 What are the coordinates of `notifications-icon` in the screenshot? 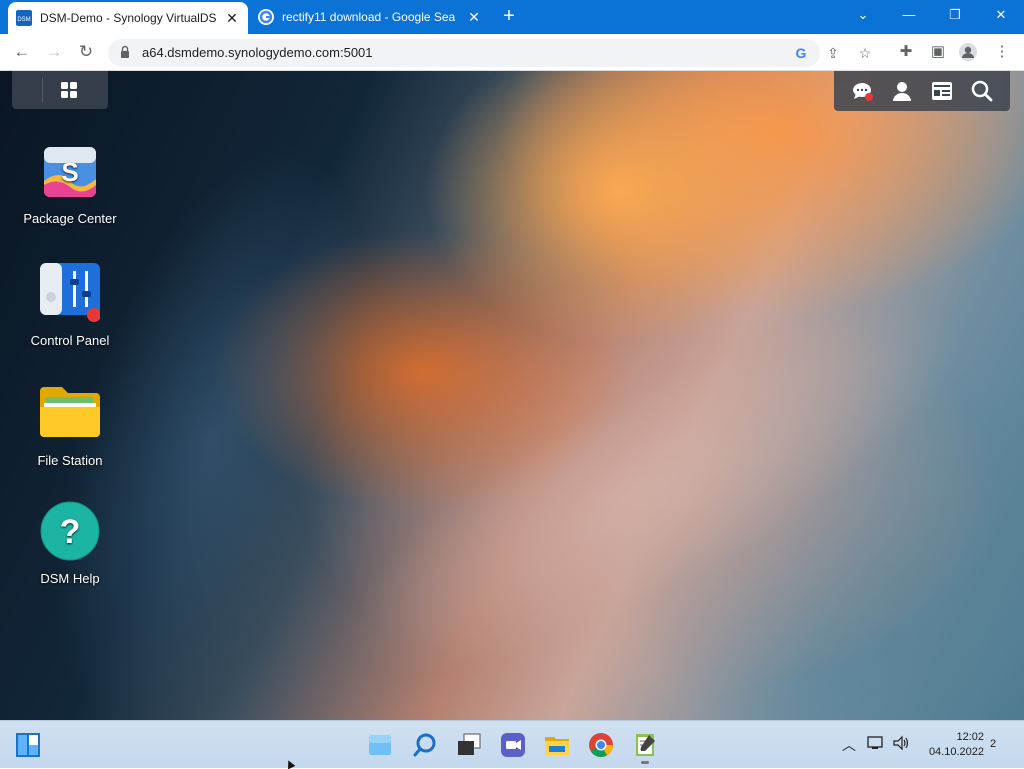 It's located at (862, 91).